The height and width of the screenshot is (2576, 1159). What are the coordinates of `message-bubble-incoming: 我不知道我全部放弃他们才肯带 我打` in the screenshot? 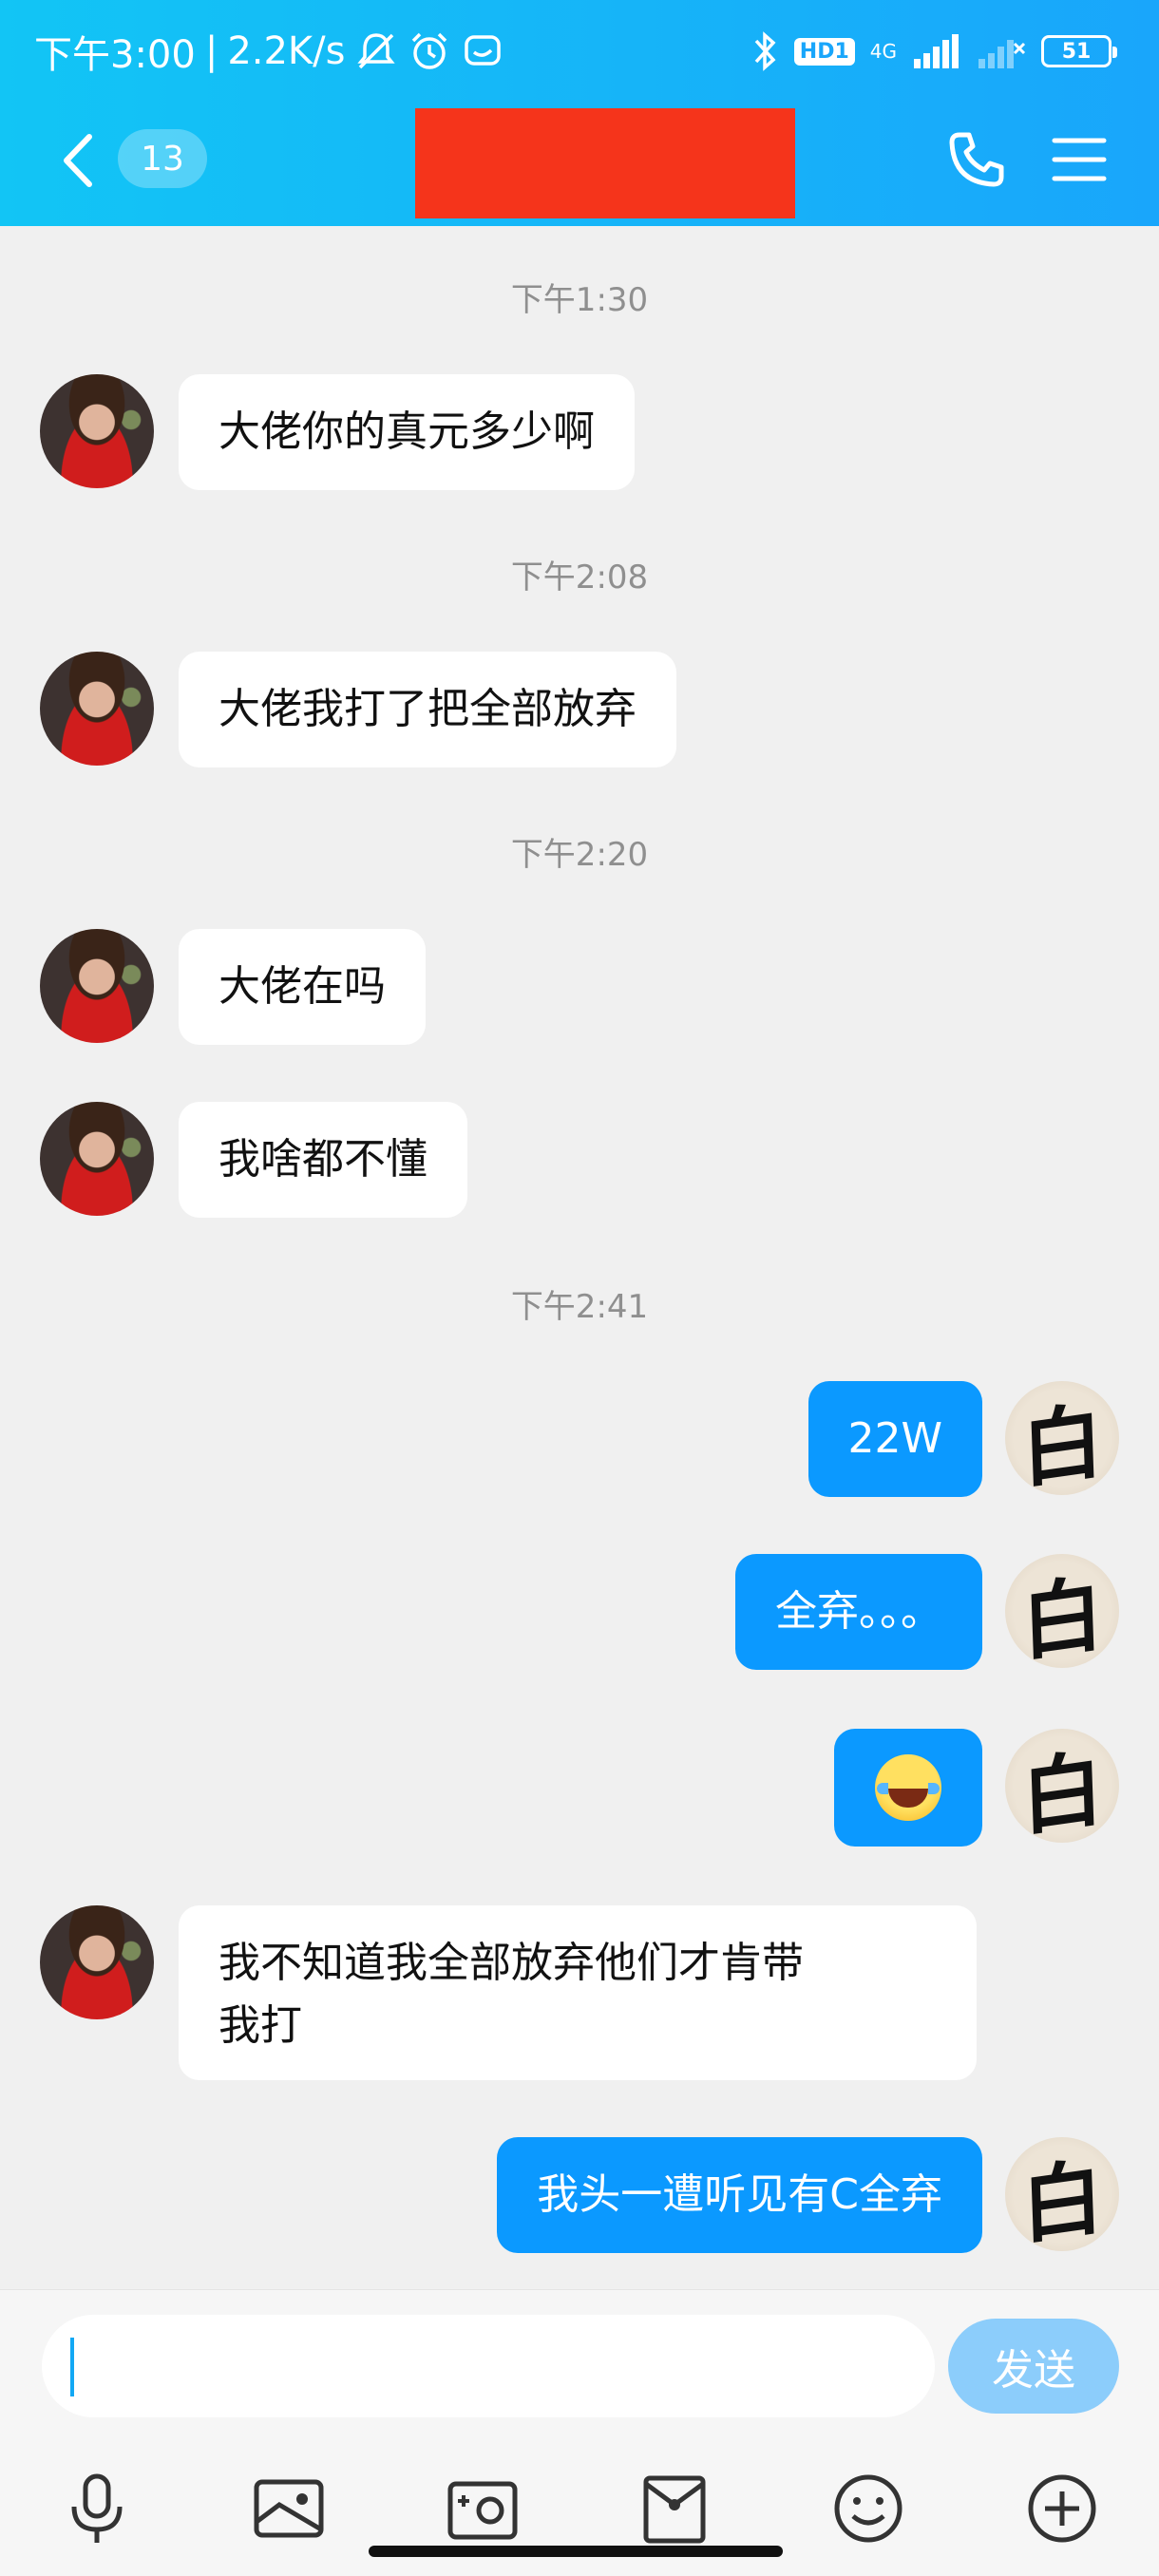 It's located at (578, 1992).